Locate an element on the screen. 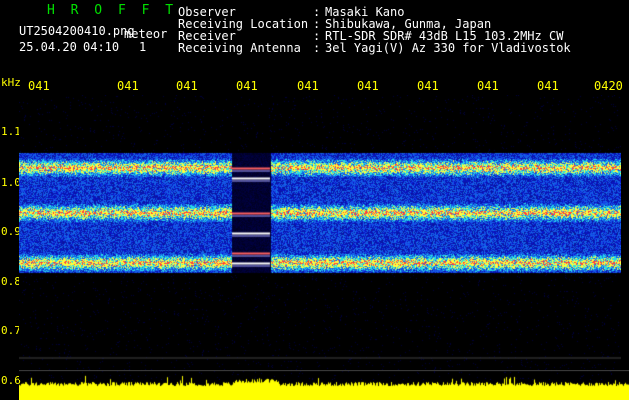 Image resolution: width=629 pixels, height=400 pixels. freq-unit-label: kHz is located at coordinates (11, 82).